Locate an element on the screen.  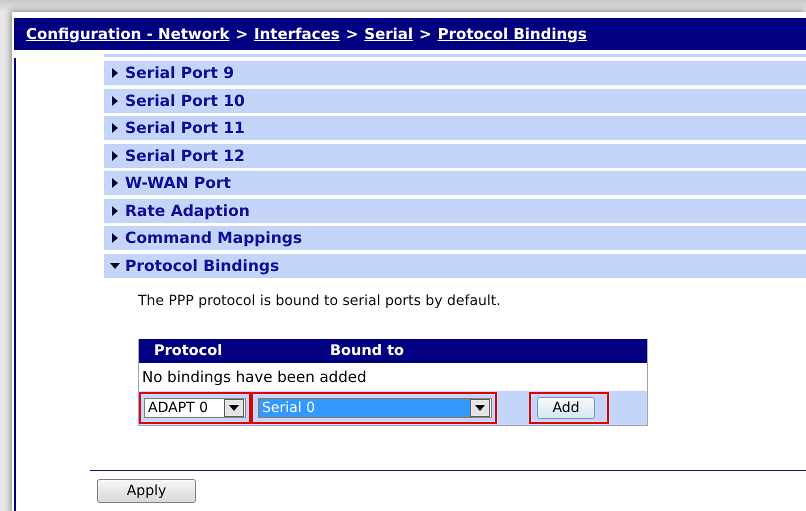
section-header: Serial Port 10 is located at coordinates (455, 100).